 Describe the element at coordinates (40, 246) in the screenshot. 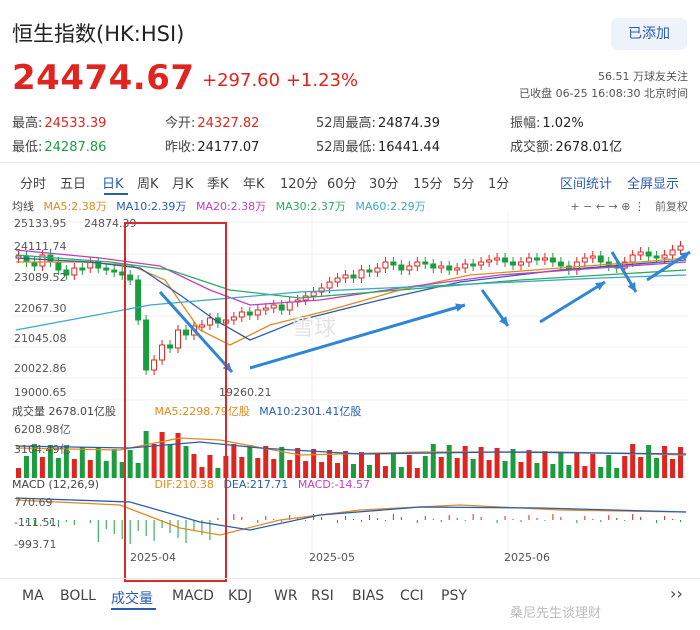

I see `y-label: 24111.74` at that location.